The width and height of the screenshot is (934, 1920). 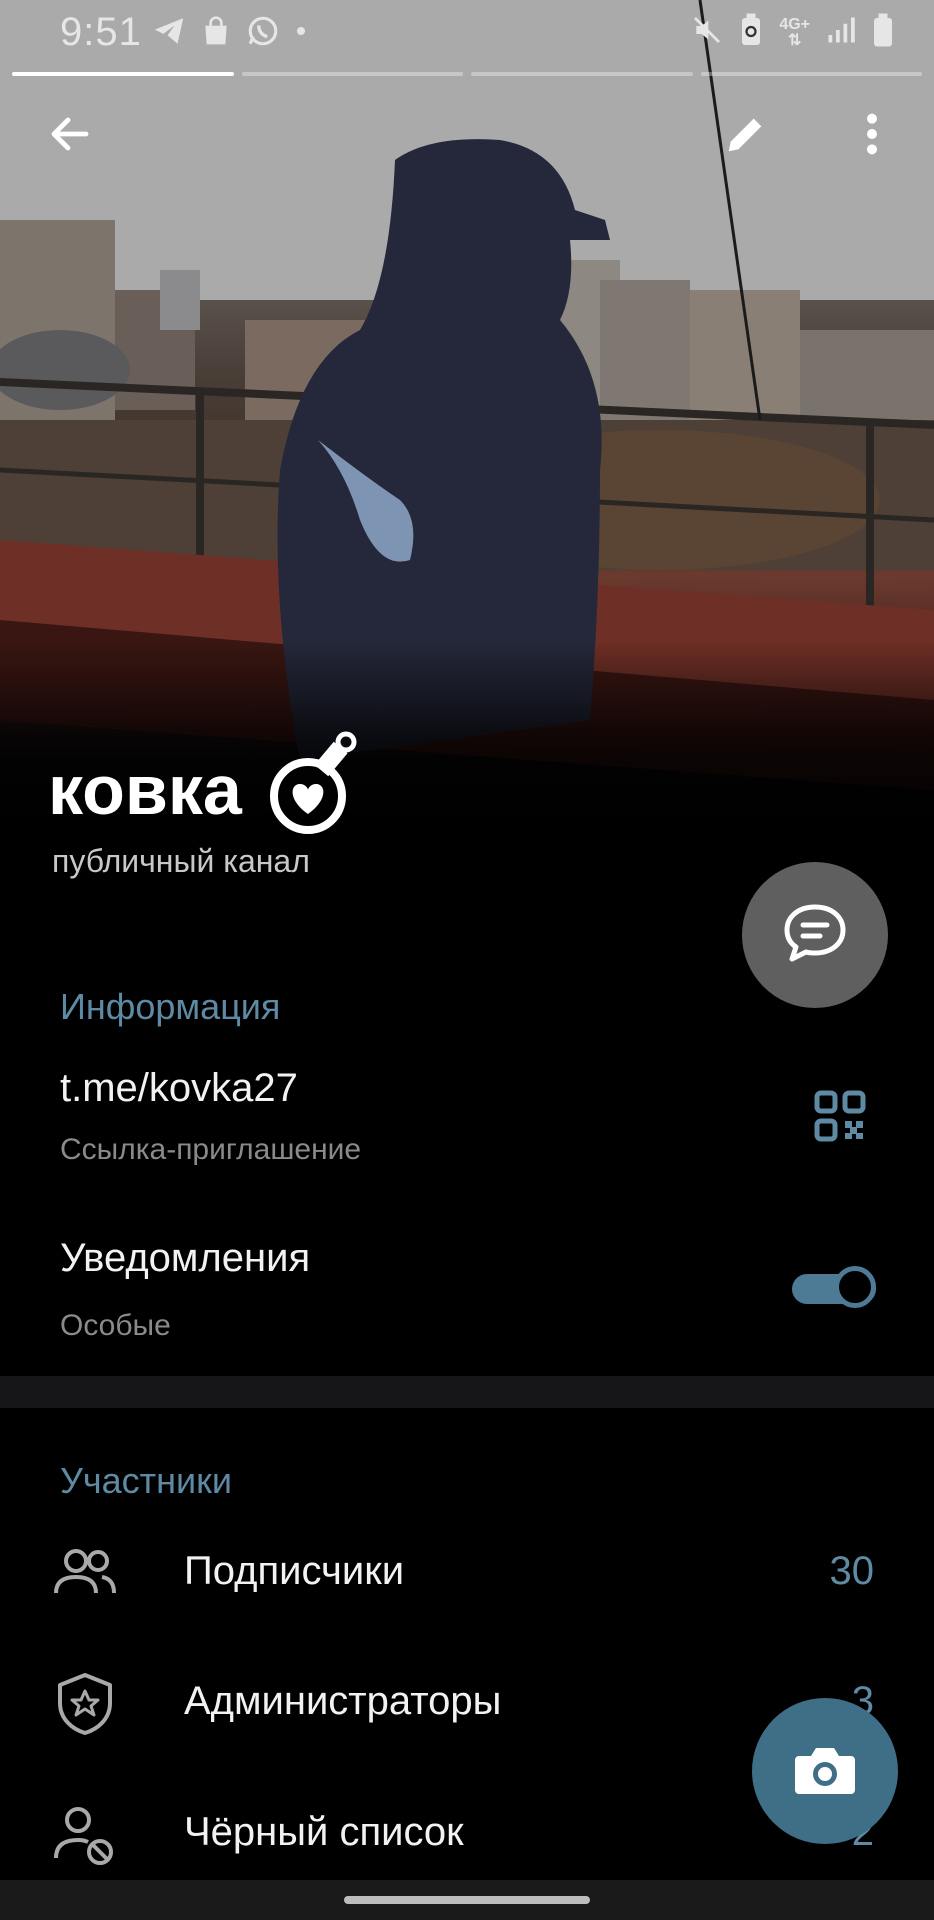 What do you see at coordinates (216, 33) in the screenshot?
I see `shopping-bag-icon` at bounding box center [216, 33].